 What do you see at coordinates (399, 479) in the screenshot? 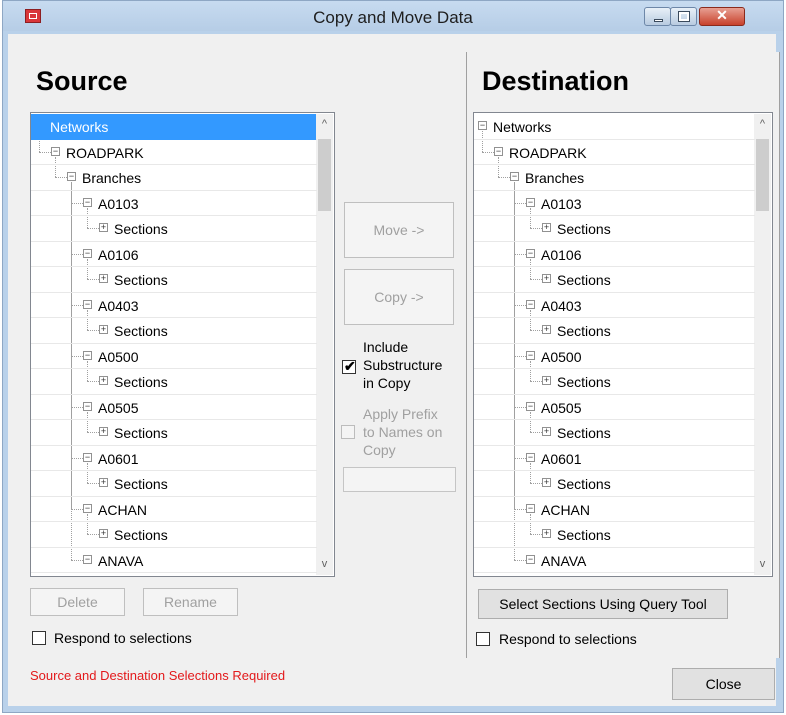
I see `prefix-input` at bounding box center [399, 479].